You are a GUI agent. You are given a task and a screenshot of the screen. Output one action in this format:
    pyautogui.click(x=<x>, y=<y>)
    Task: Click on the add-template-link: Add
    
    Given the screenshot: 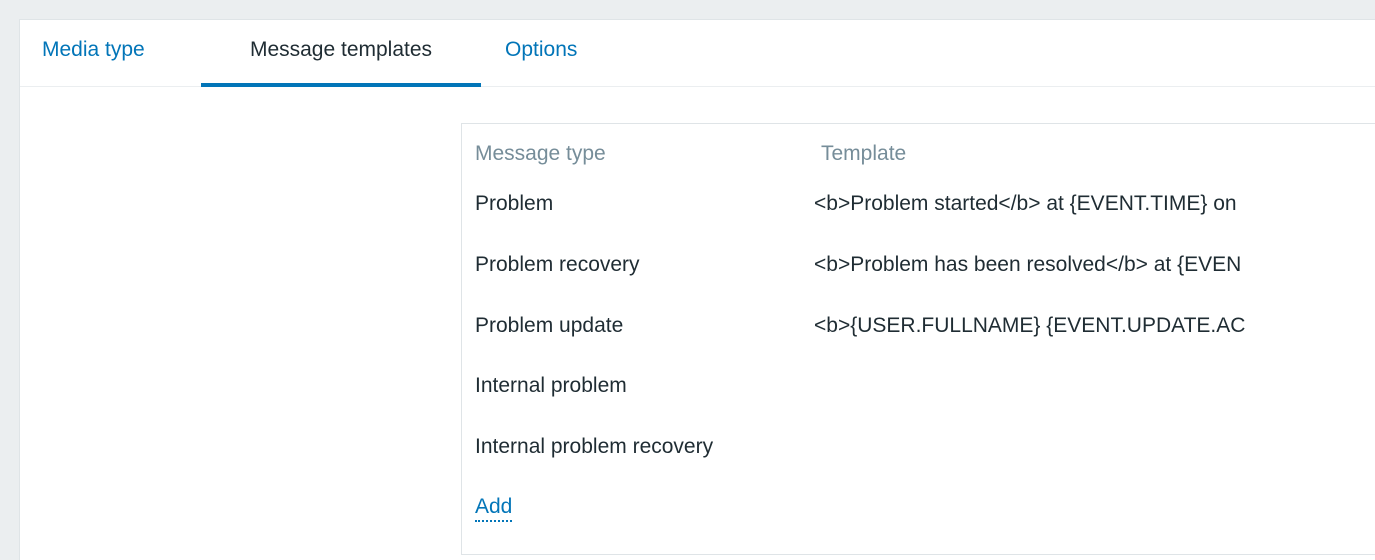 What is the action you would take?
    pyautogui.click(x=494, y=508)
    